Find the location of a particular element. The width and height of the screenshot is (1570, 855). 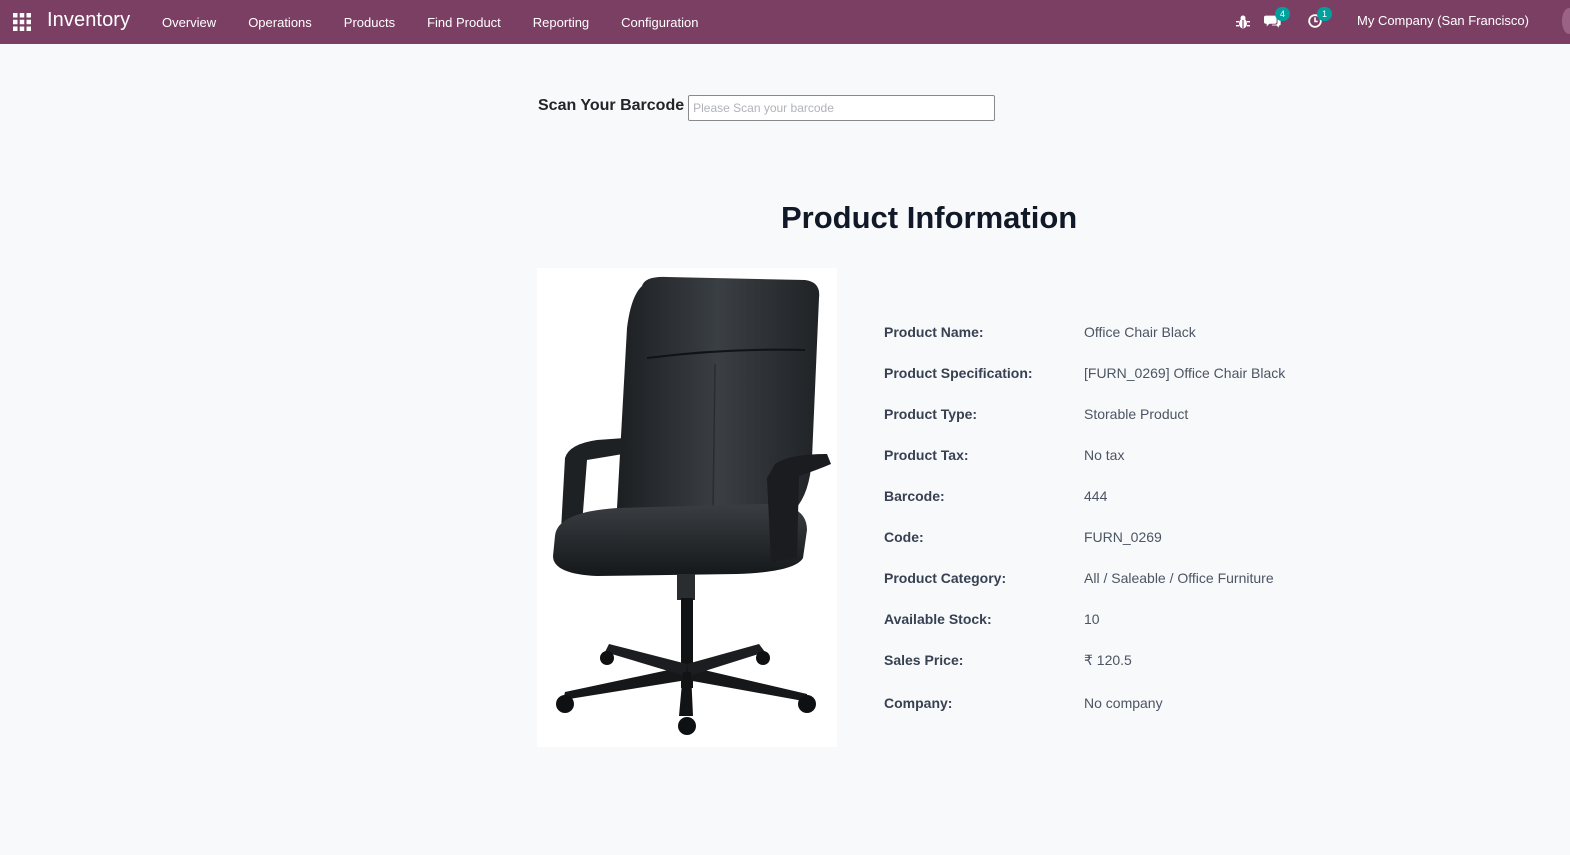

field-label: Product Name: is located at coordinates (934, 332).